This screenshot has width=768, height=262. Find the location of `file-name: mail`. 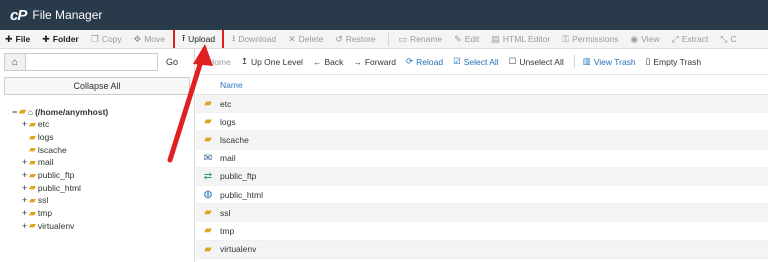

file-name: mail is located at coordinates (228, 158).